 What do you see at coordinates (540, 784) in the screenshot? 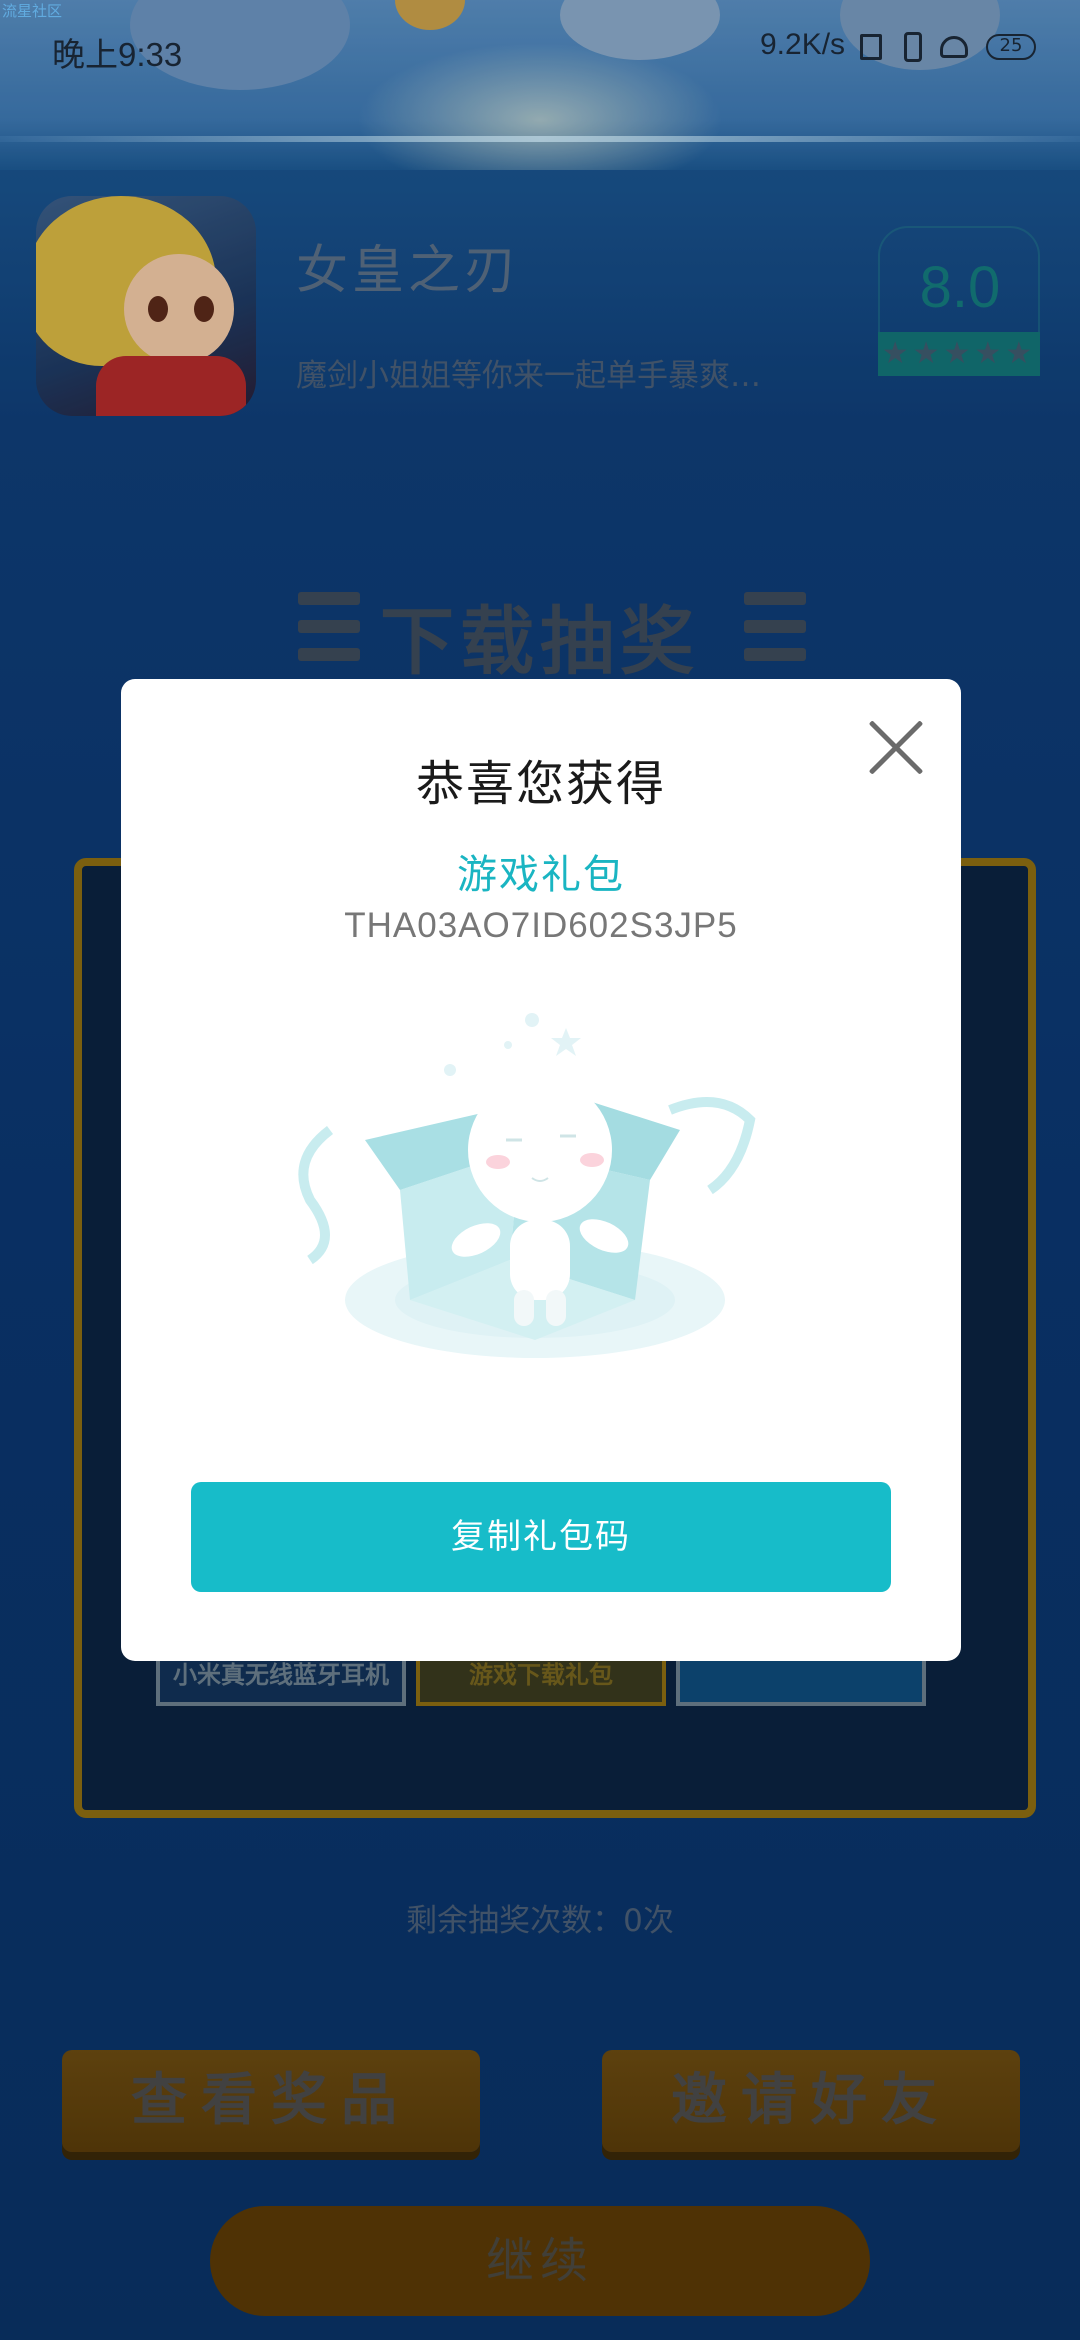
I see `dialog-title: 恭喜您获得` at bounding box center [540, 784].